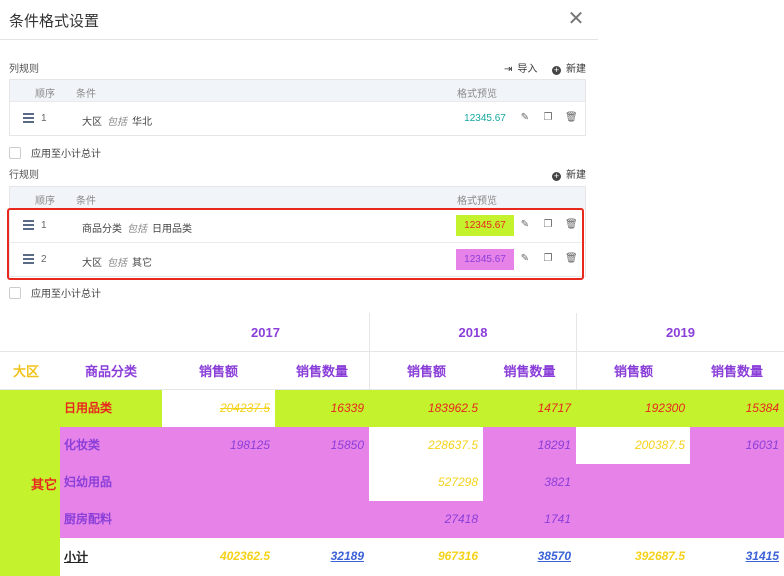 Image resolution: width=784 pixels, height=576 pixels. Describe the element at coordinates (633, 445) in the screenshot. I see `value-cell: 200387.5` at that location.